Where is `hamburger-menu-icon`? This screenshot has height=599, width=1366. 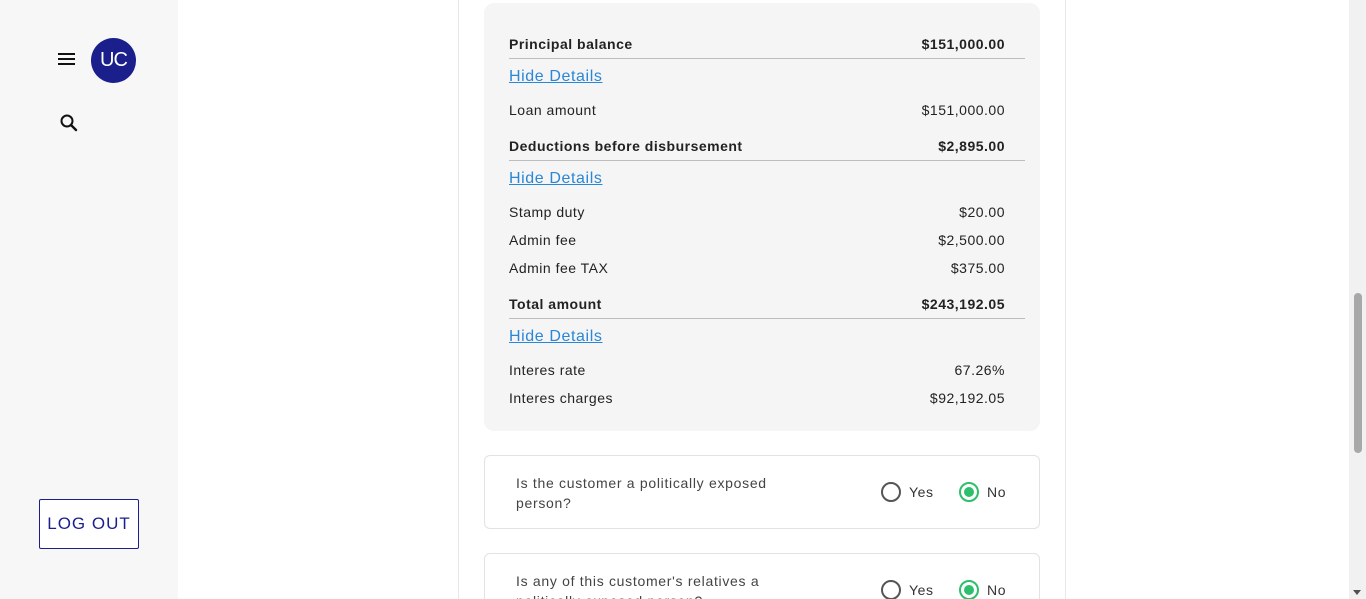 hamburger-menu-icon is located at coordinates (67, 60).